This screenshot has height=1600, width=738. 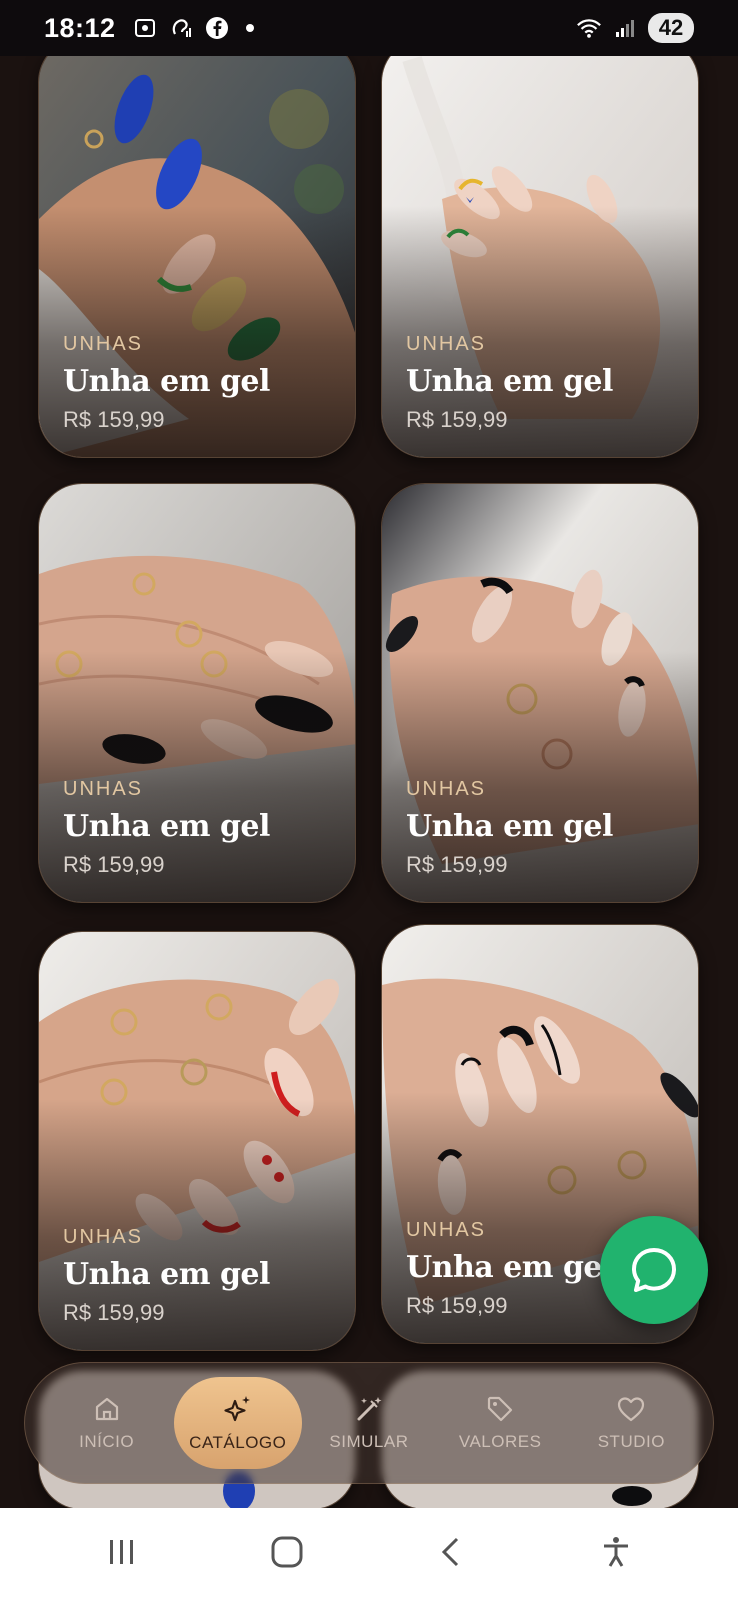 I want to click on home-icon, so click(x=106, y=1409).